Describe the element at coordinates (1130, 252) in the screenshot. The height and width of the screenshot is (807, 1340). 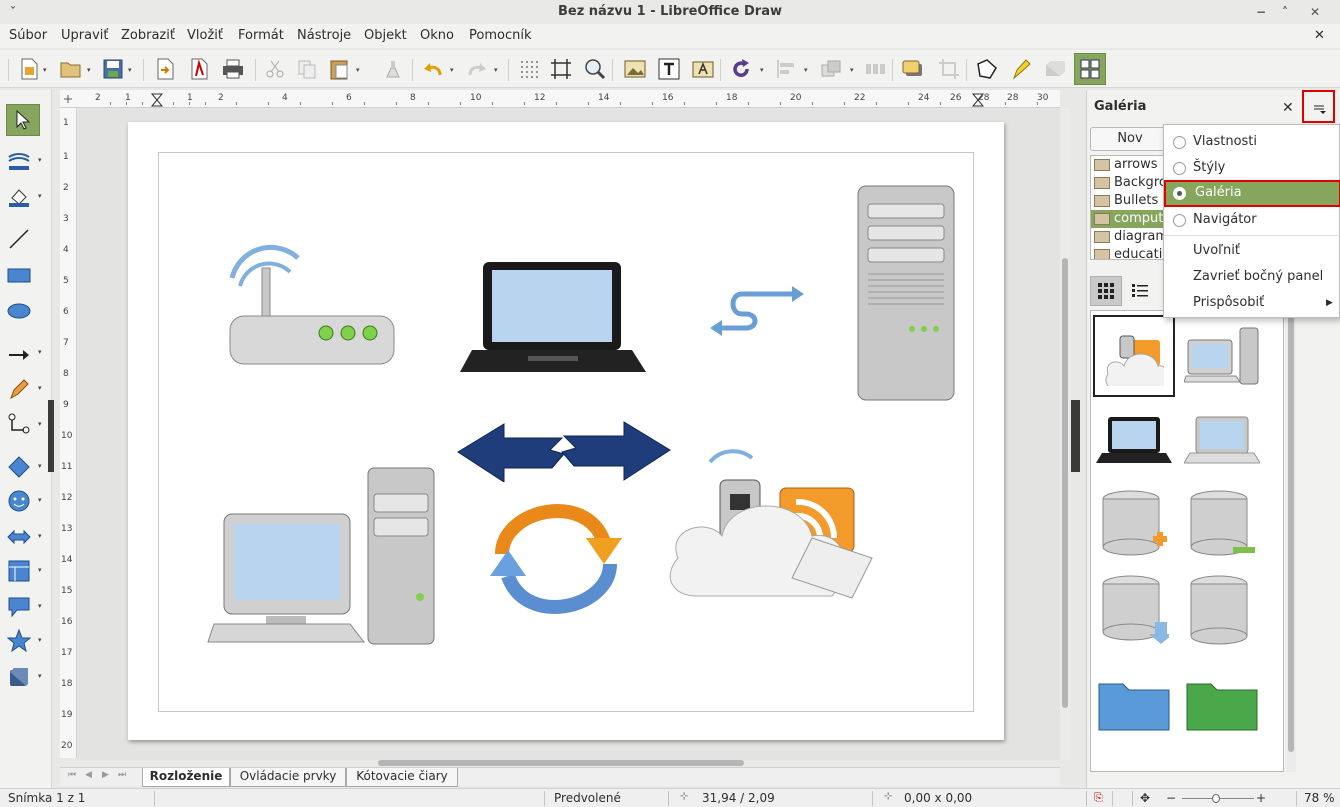
I see `theme-item-education: educatio` at that location.